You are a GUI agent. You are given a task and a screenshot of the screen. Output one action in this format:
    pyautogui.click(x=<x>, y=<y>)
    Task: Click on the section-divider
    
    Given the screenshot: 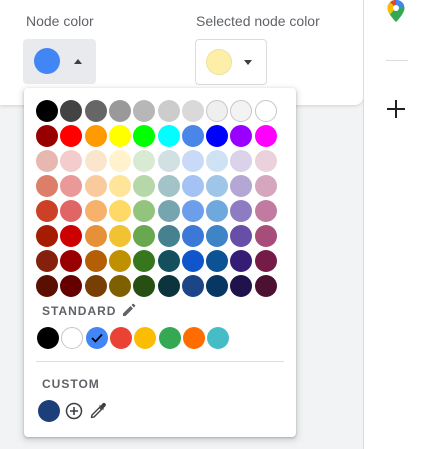 What is the action you would take?
    pyautogui.click(x=160, y=361)
    